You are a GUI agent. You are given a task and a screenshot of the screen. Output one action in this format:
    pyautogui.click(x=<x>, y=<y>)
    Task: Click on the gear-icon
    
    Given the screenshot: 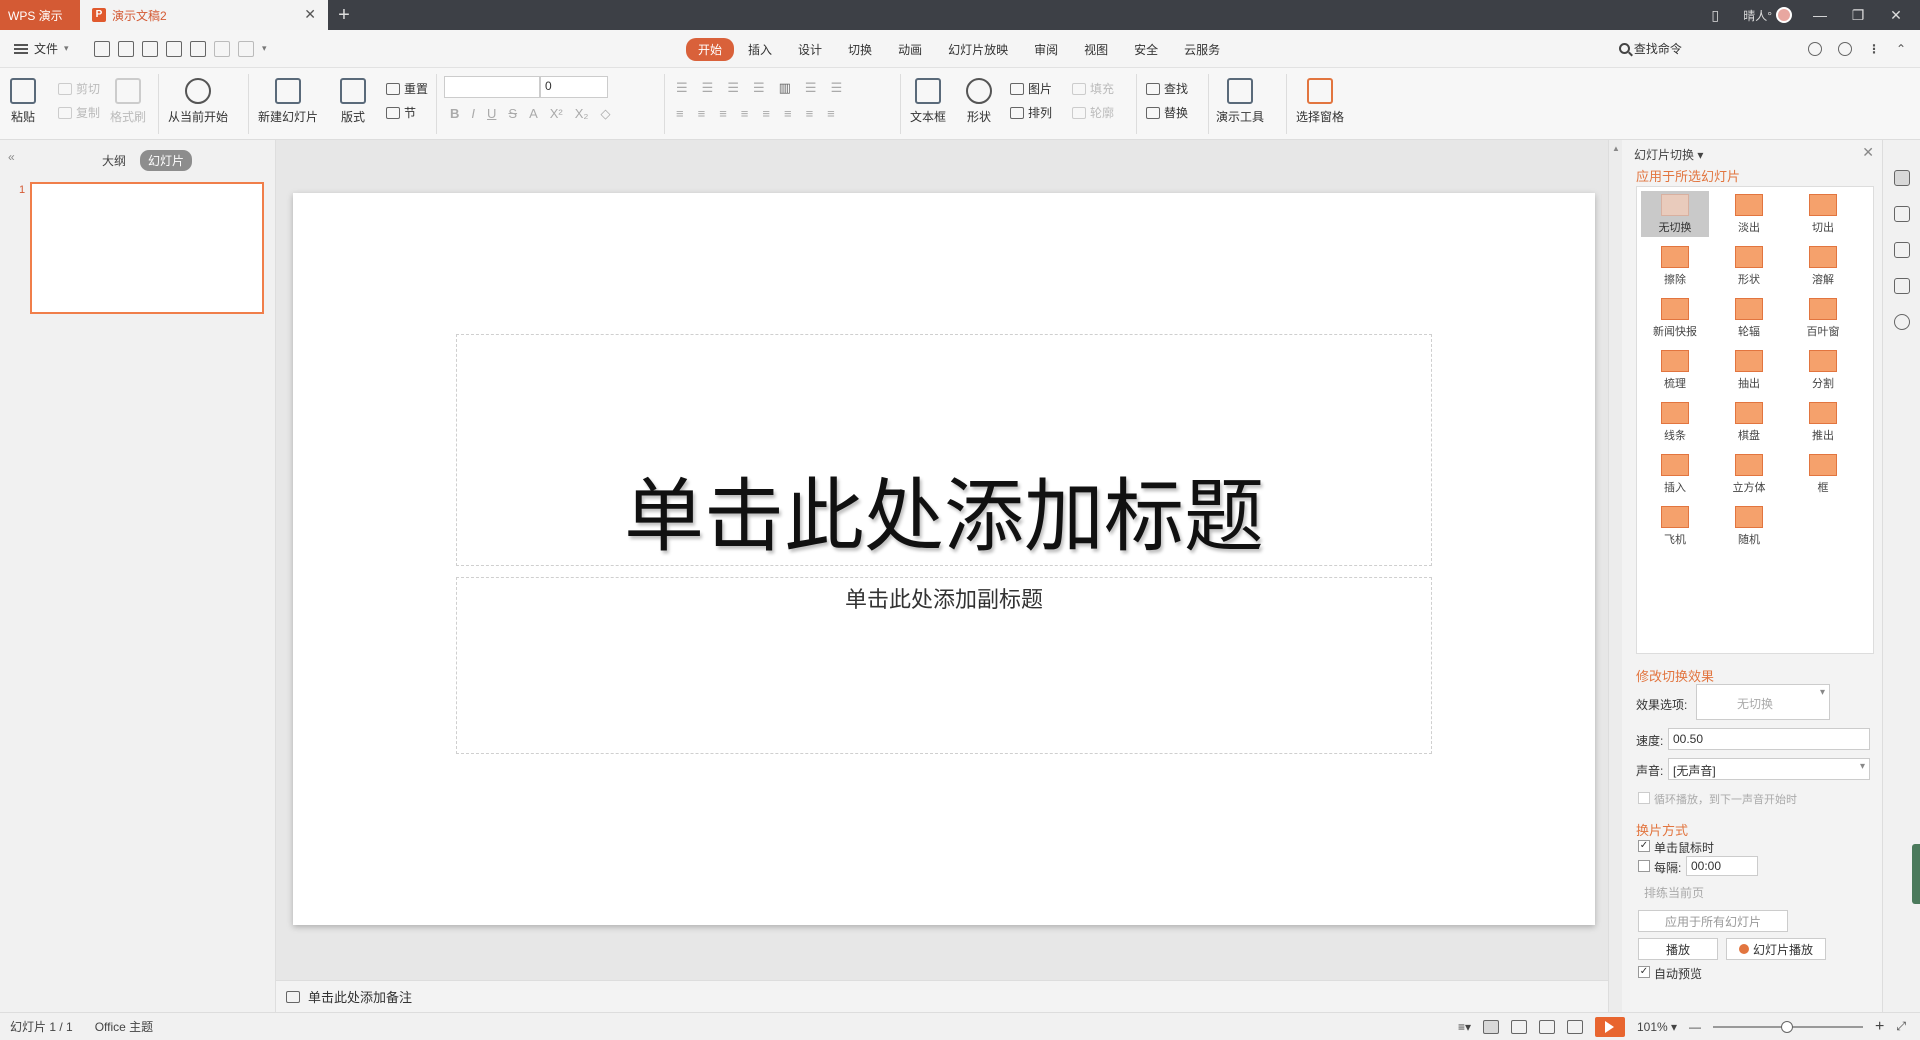 What is the action you would take?
    pyautogui.click(x=1844, y=48)
    